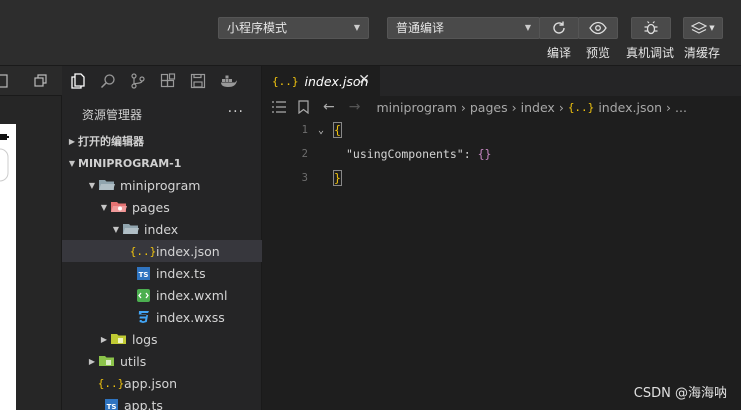 This screenshot has width=741, height=410. What do you see at coordinates (151, 207) in the screenshot?
I see `tree-item-label: pages` at bounding box center [151, 207].